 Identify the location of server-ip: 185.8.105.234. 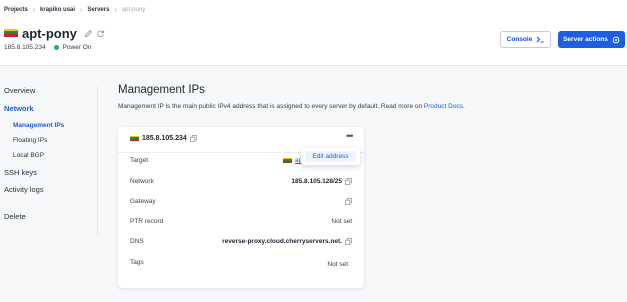
(25, 47).